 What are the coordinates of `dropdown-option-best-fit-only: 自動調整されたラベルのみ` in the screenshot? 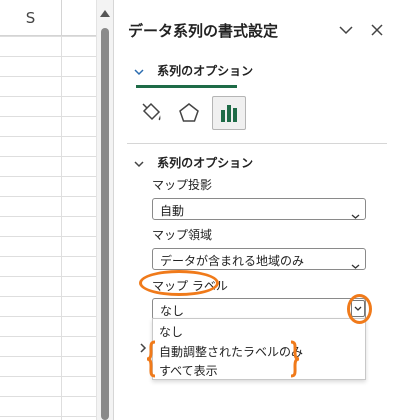 It's located at (231, 351).